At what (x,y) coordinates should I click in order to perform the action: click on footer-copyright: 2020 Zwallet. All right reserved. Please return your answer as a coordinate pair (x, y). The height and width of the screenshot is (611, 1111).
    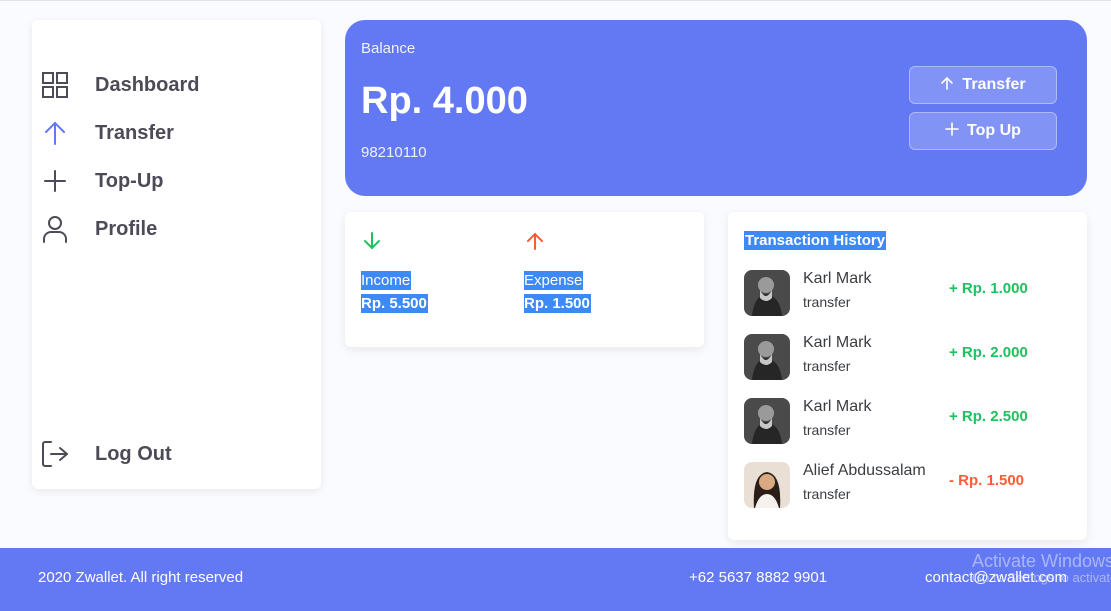
    Looking at the image, I should click on (141, 577).